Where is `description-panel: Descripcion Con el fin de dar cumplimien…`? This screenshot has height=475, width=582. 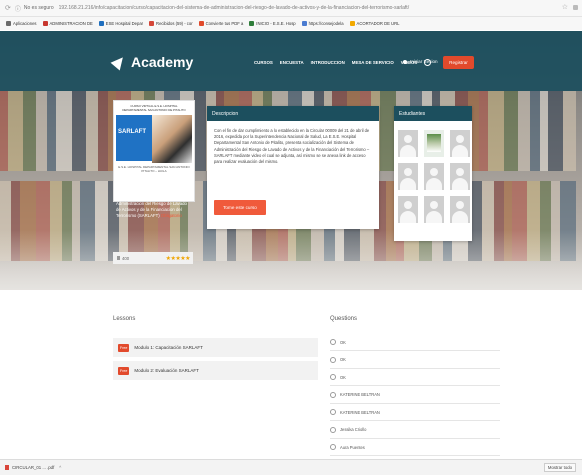
description-panel: Descripcion Con el fin de dar cumplimien… is located at coordinates (293, 167).